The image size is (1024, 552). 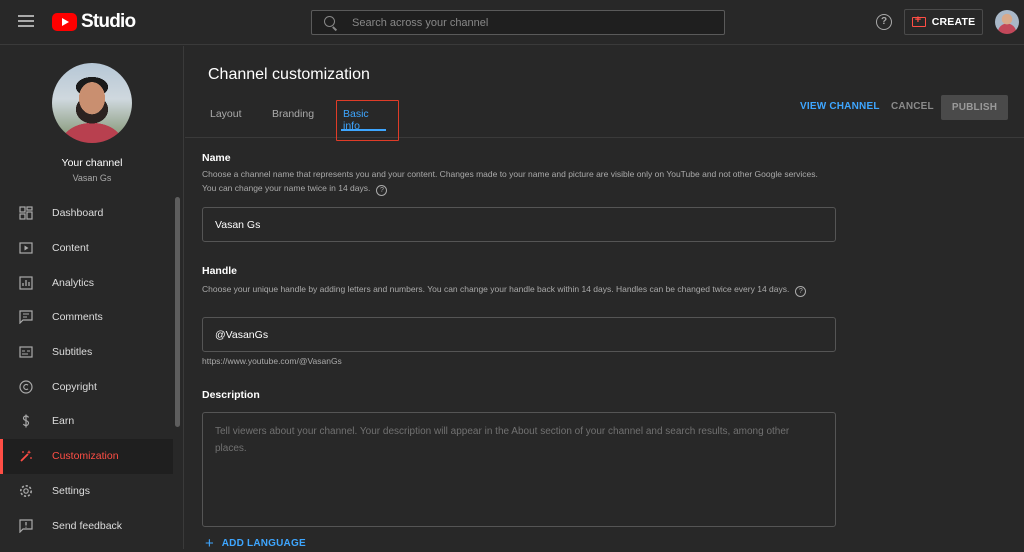 I want to click on create-button: CREATE, so click(x=943, y=22).